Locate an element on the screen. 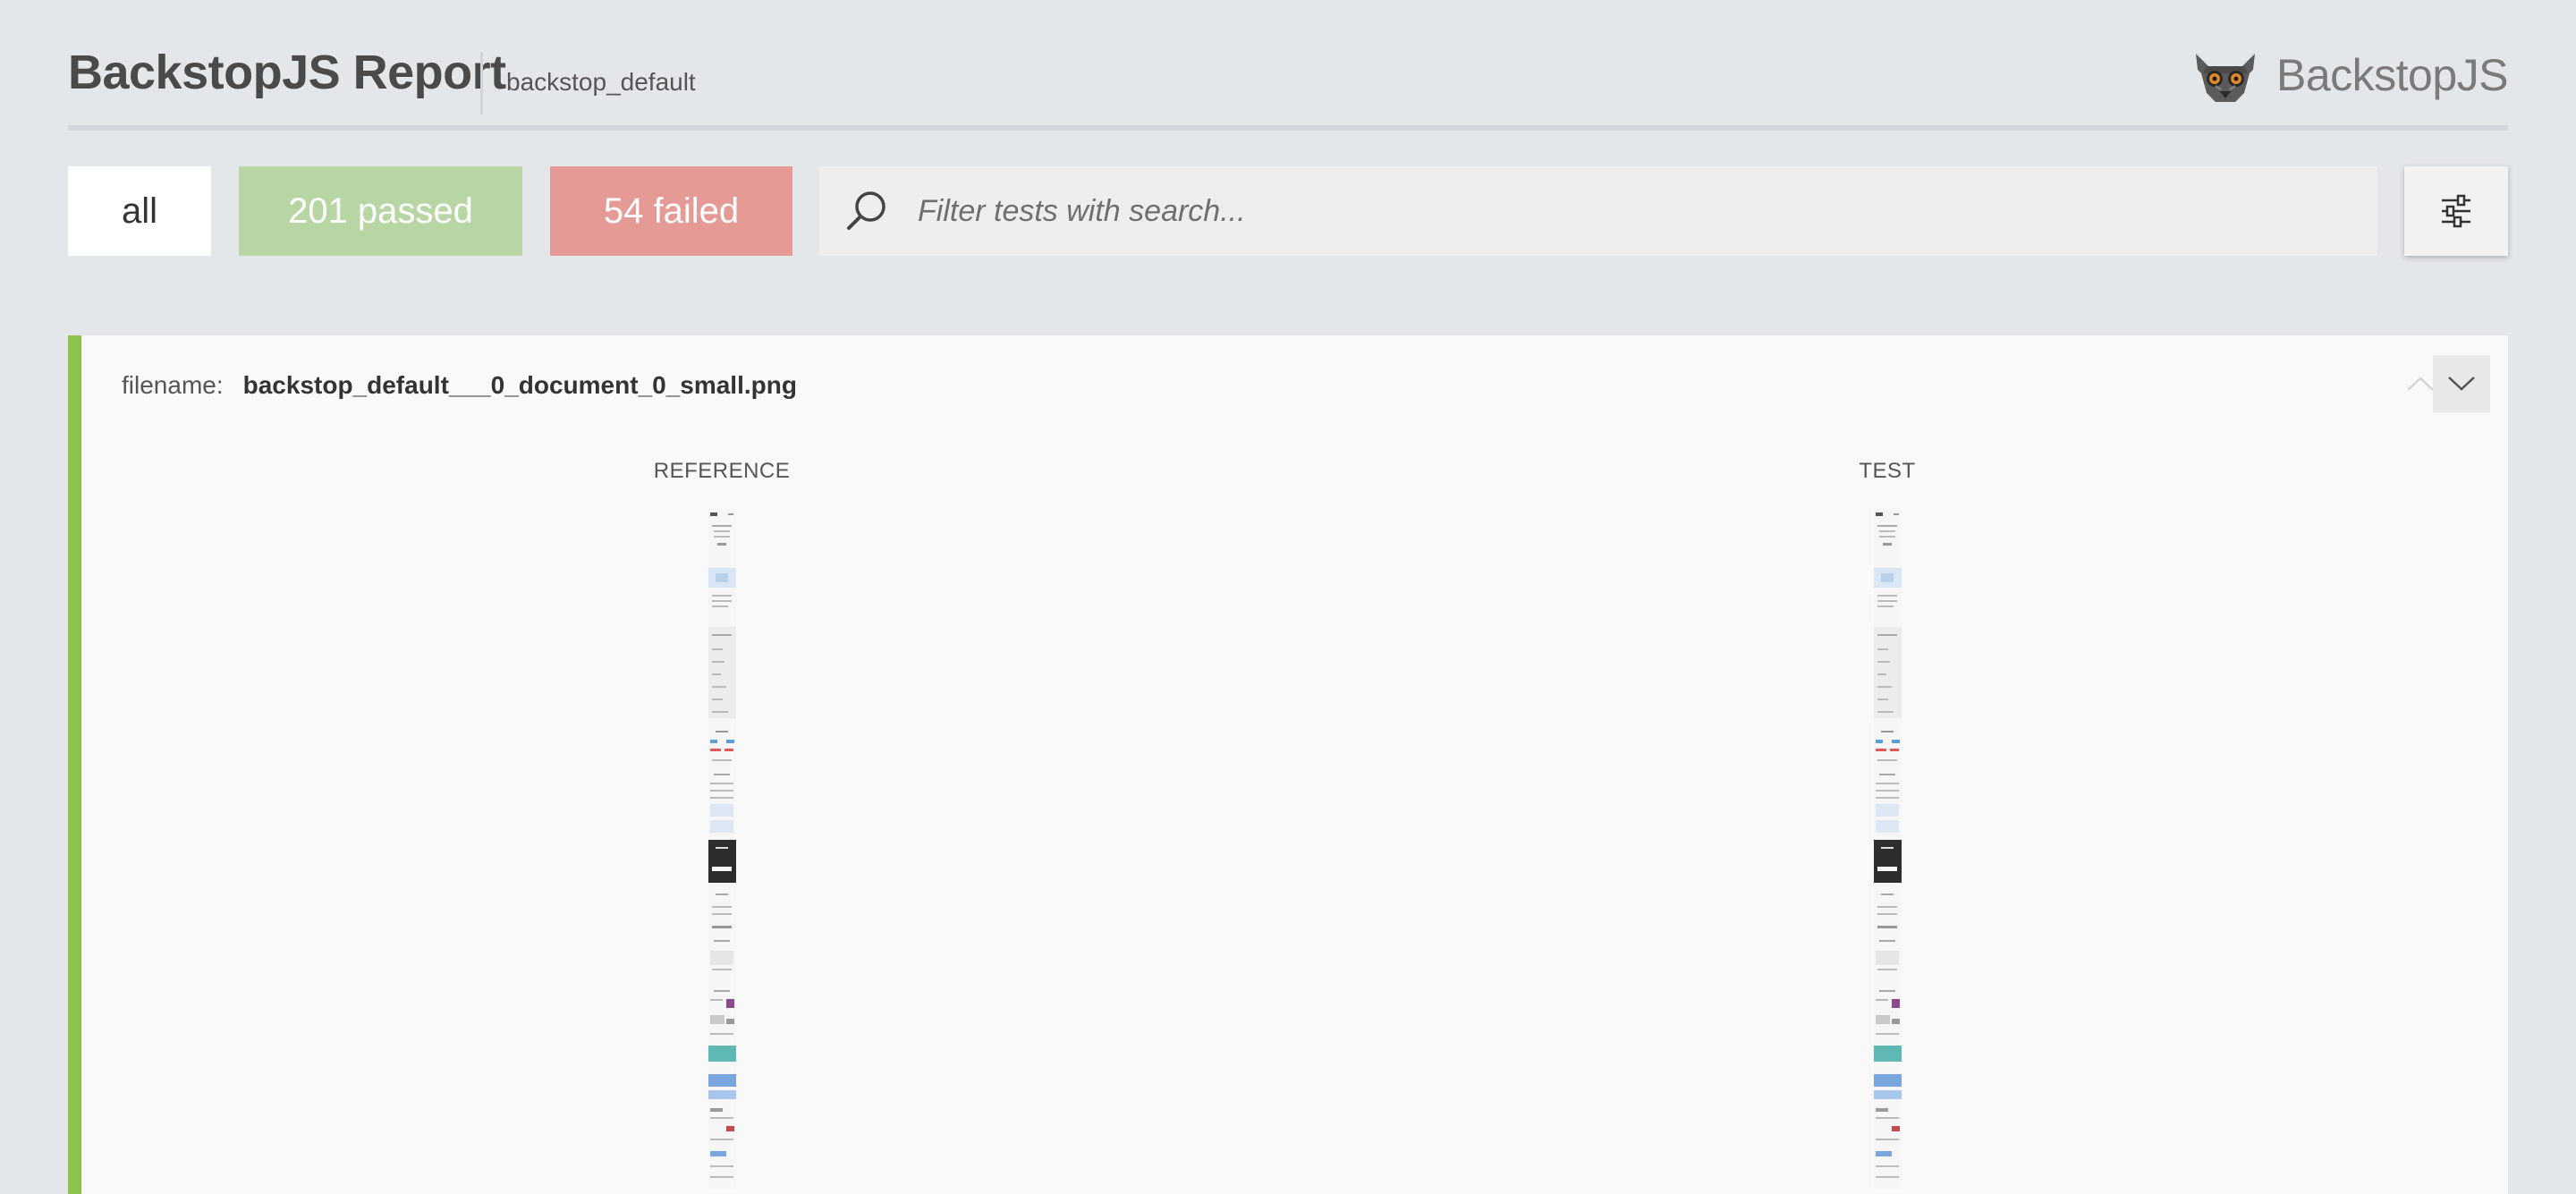  filter-toolbar: all 201 passed 54 failed is located at coordinates (1288, 211).